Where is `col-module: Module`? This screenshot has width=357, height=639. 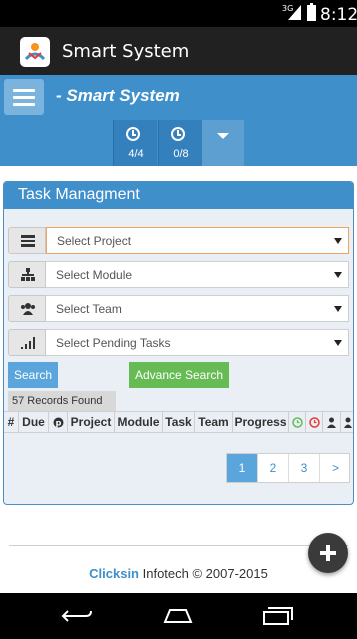 col-module: Module is located at coordinates (139, 422).